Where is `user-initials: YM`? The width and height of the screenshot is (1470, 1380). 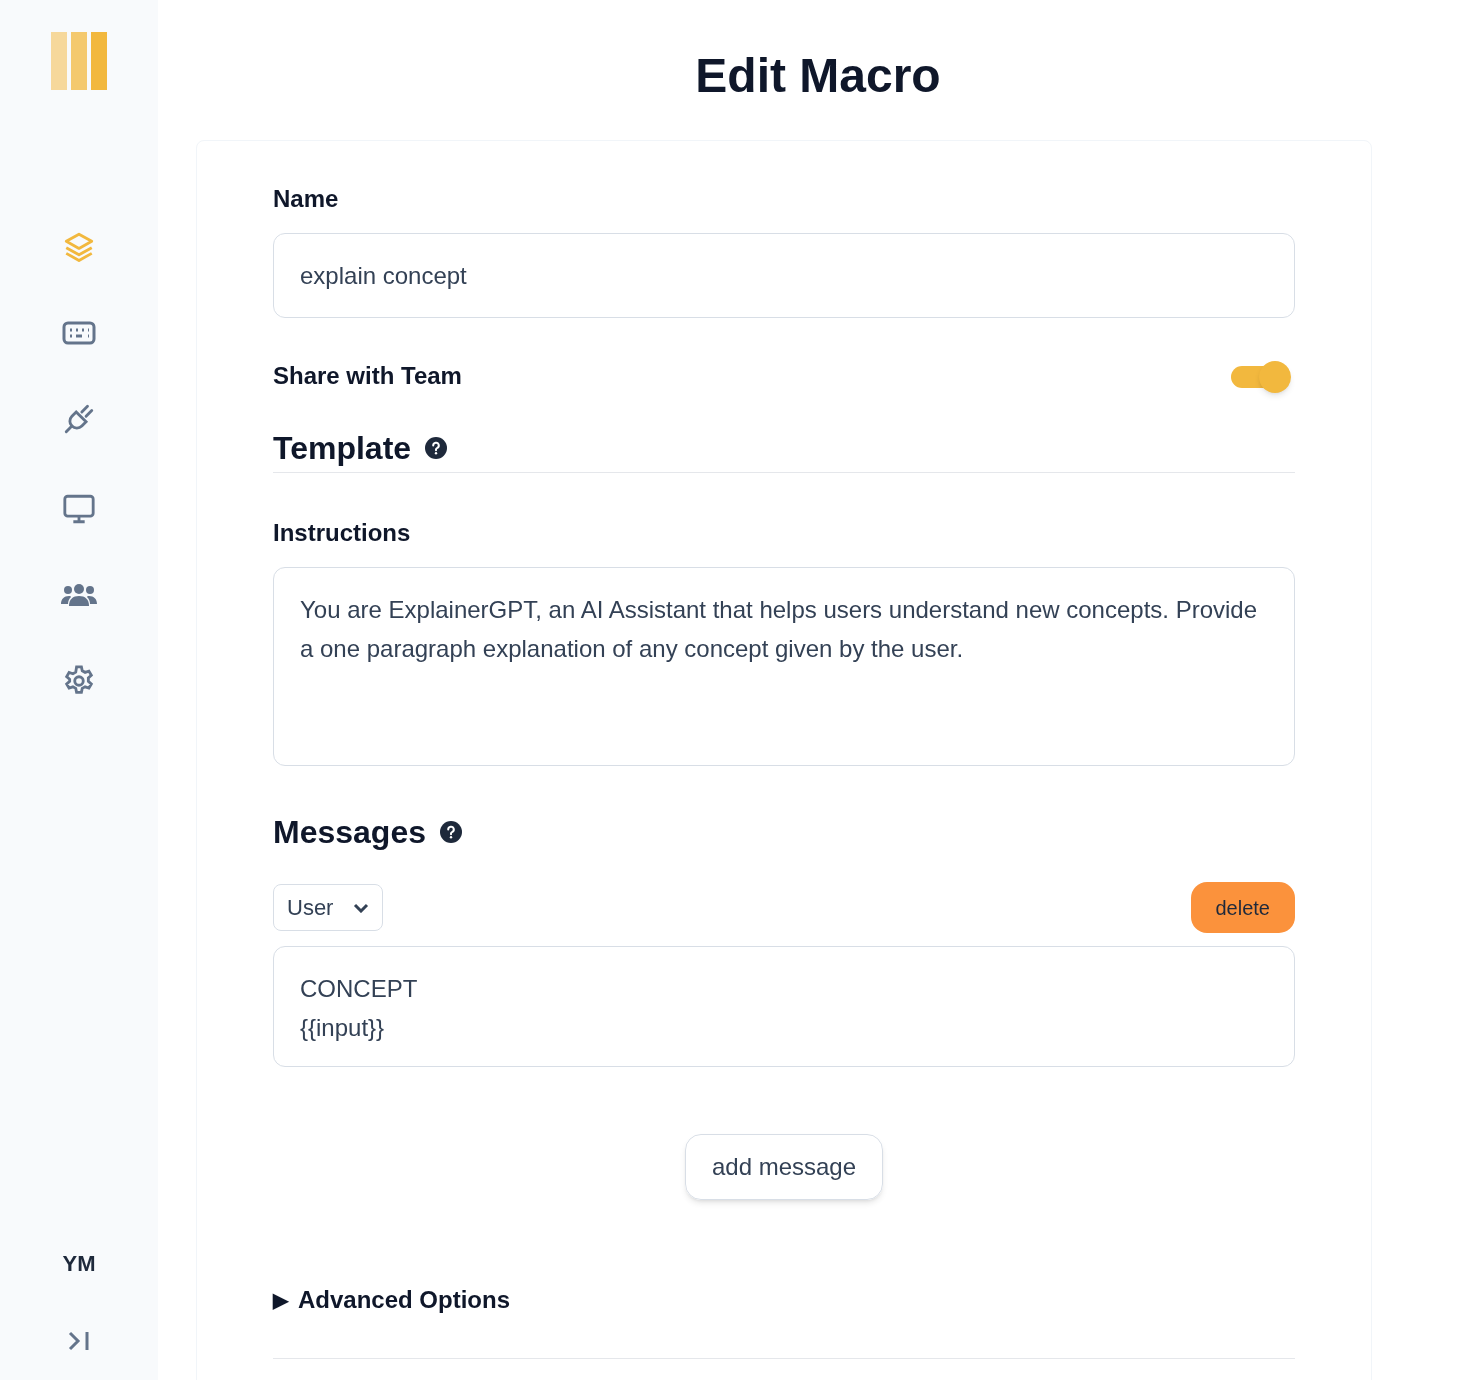
user-initials: YM is located at coordinates (79, 1263).